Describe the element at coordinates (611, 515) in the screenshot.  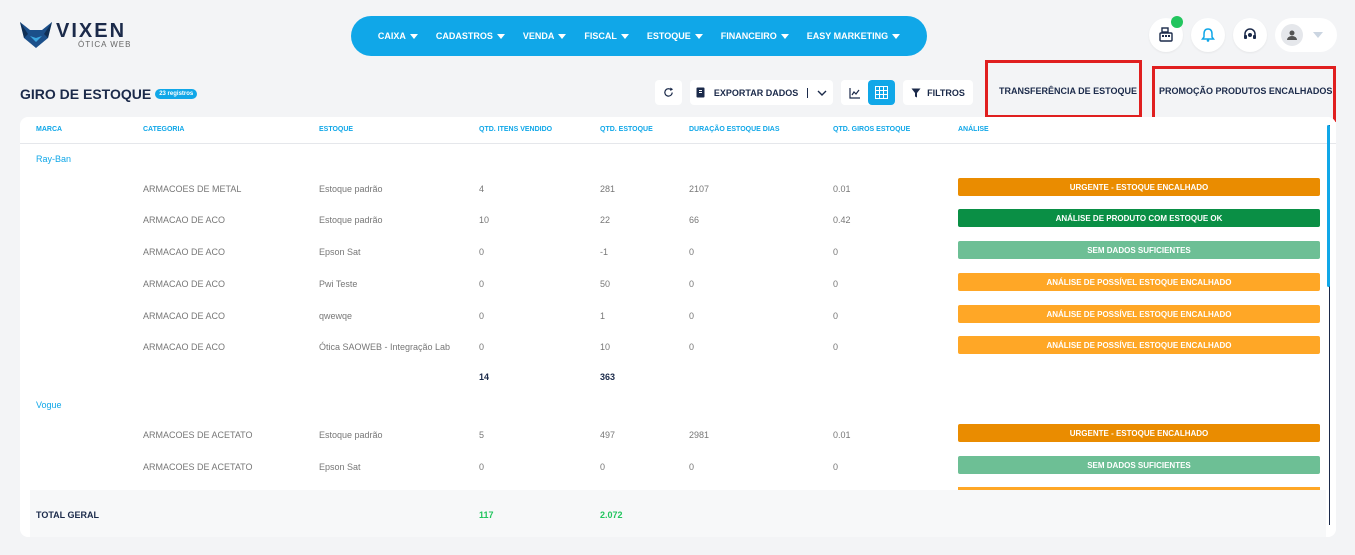
I see `total-qtd-estoque: 2.072` at that location.